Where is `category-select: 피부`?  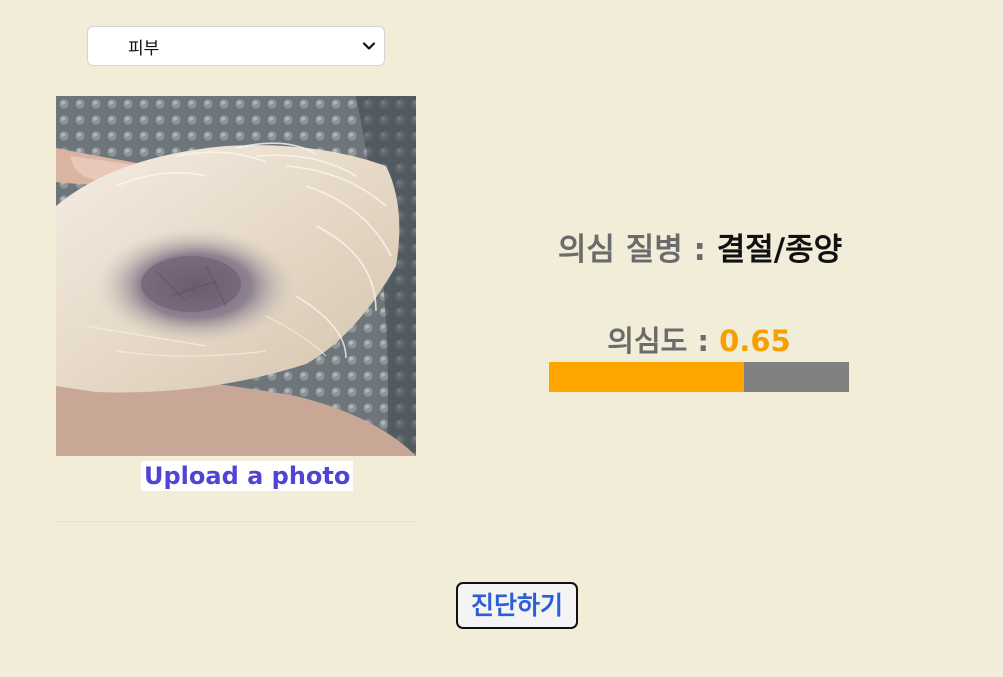
category-select: 피부 is located at coordinates (236, 46).